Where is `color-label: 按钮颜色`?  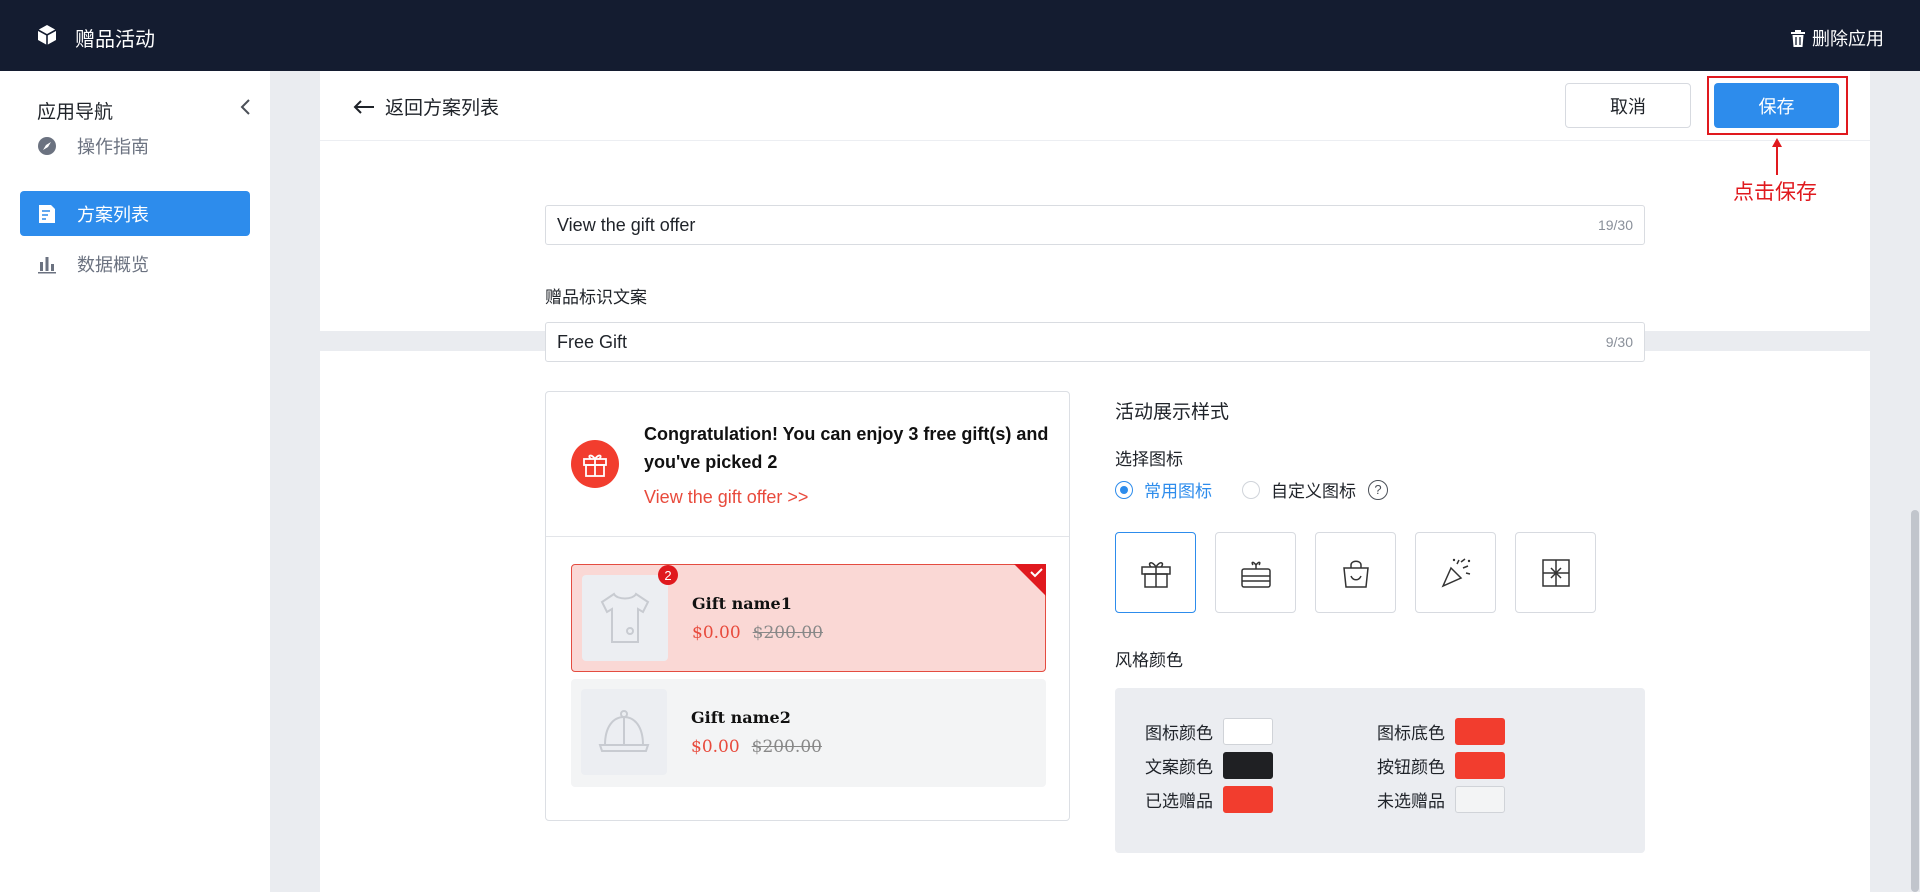 color-label: 按钮颜色 is located at coordinates (1411, 767).